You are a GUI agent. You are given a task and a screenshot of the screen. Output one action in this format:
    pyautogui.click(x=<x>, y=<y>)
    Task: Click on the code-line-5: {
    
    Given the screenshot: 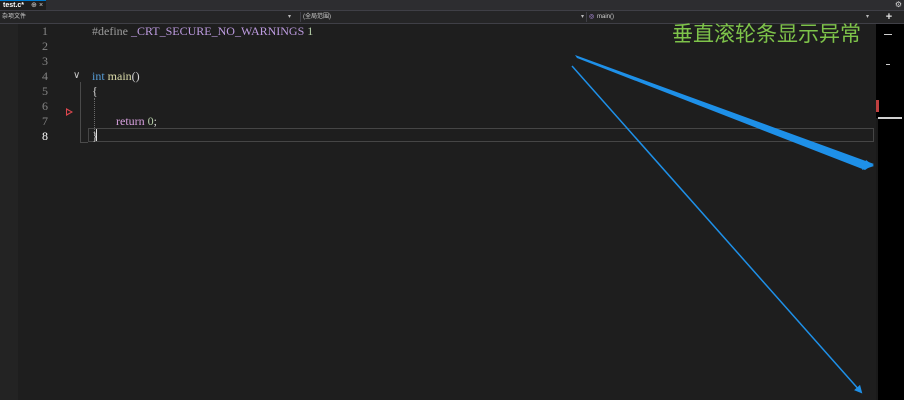 What is the action you would take?
    pyautogui.click(x=95, y=91)
    